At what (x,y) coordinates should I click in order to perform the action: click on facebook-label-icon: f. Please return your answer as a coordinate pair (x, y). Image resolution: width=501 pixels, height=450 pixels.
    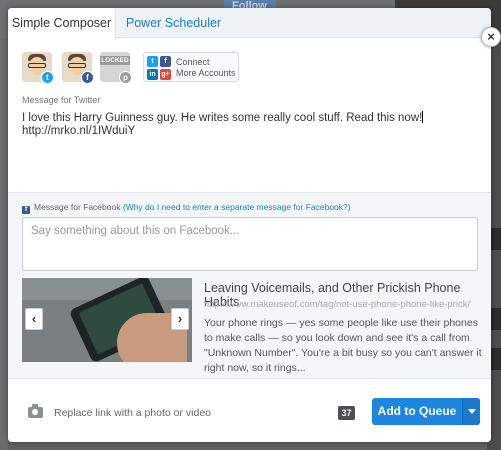
    Looking at the image, I should click on (26, 210).